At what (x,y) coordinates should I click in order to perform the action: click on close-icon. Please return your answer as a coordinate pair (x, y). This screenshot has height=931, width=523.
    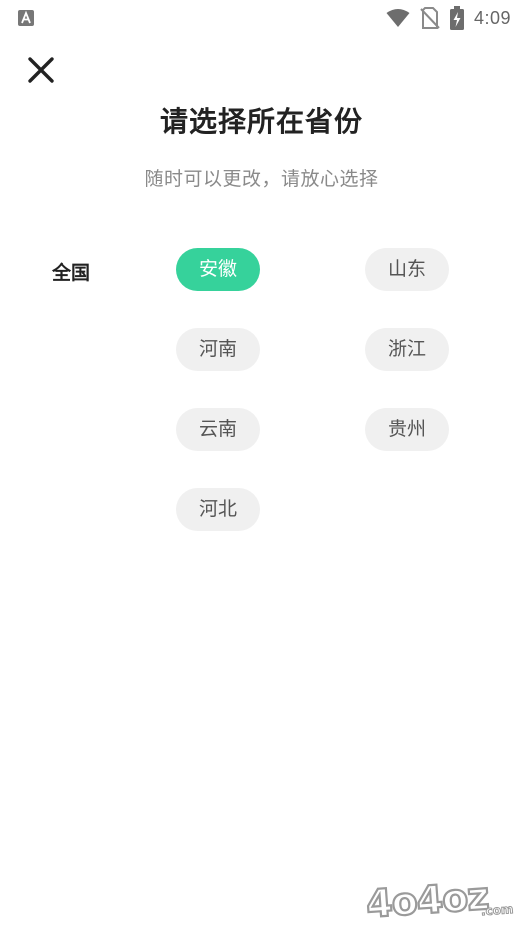
    Looking at the image, I should click on (41, 70).